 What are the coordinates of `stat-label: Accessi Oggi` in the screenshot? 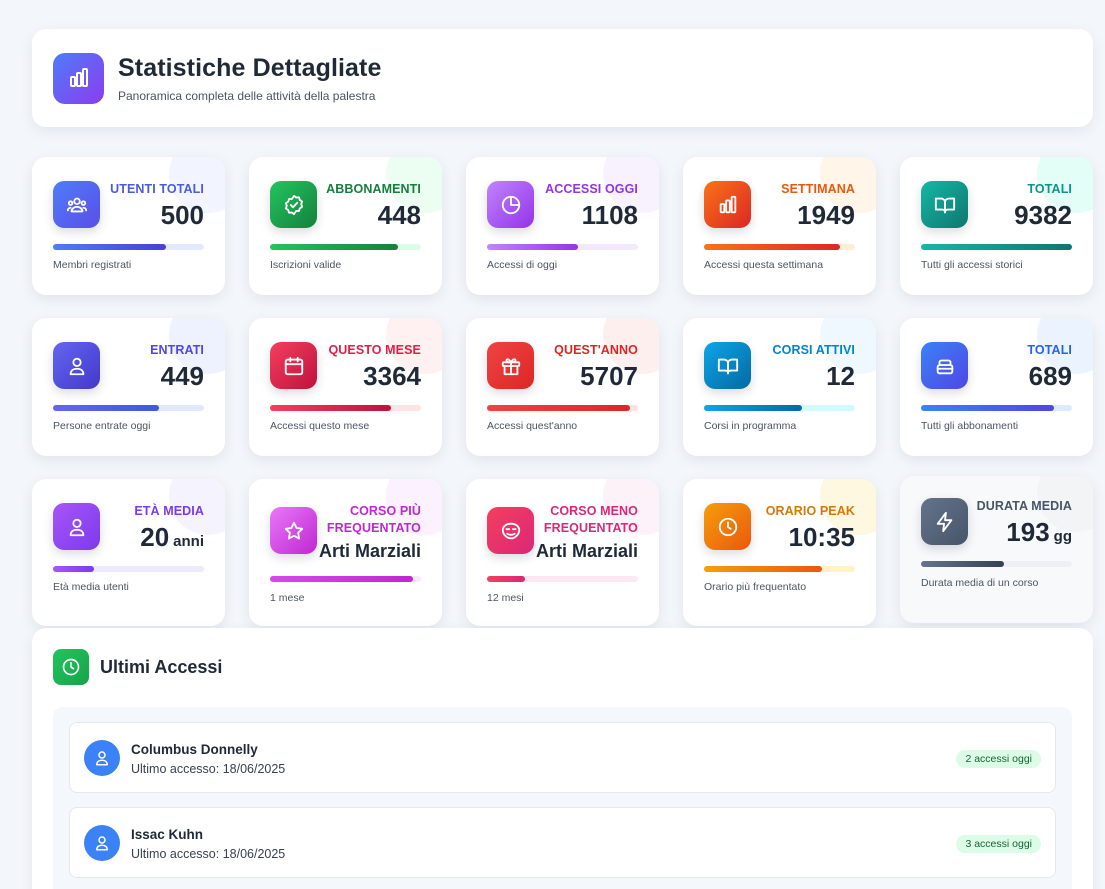 It's located at (591, 189).